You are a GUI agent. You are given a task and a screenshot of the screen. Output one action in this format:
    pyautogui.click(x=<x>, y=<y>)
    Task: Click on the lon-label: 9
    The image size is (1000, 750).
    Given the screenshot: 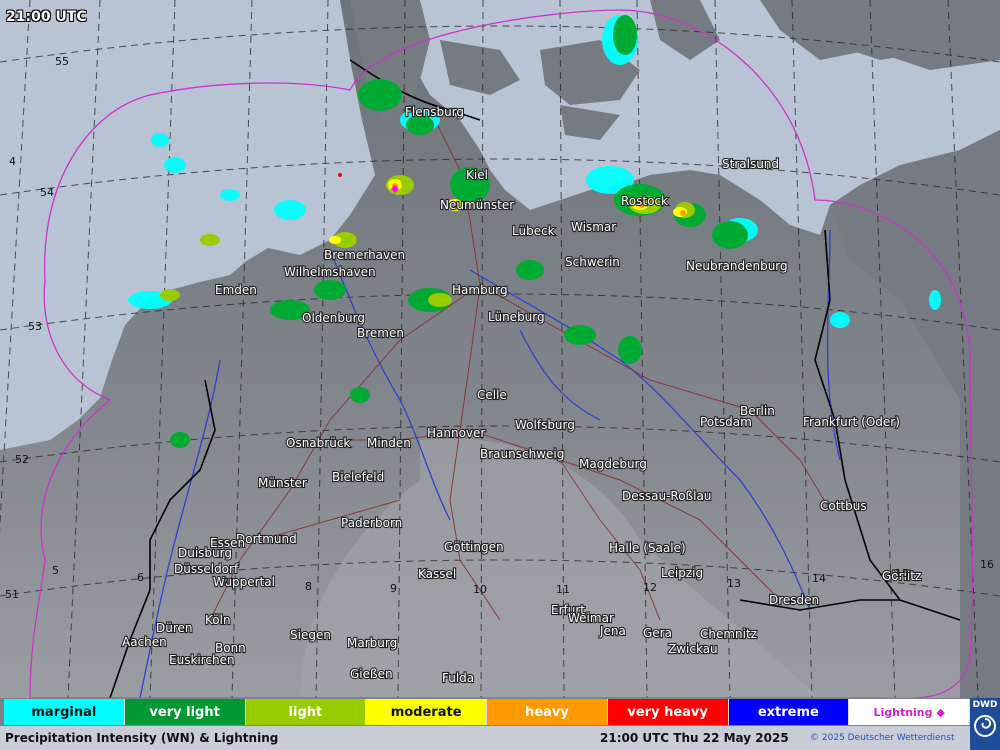 What is the action you would take?
    pyautogui.click(x=393, y=588)
    